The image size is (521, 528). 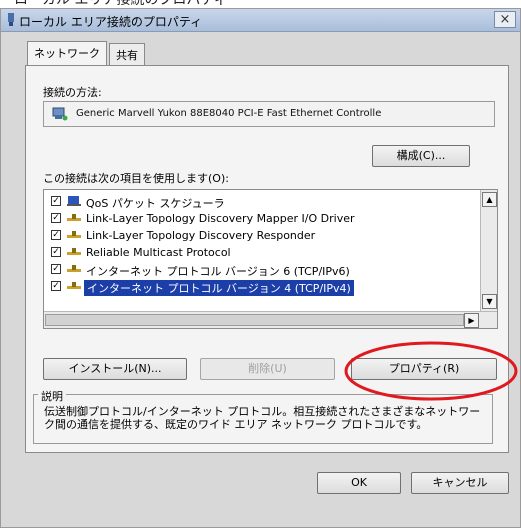 What do you see at coordinates (488, 250) in the screenshot?
I see `vertical-scrollbar: ▲ ▼` at bounding box center [488, 250].